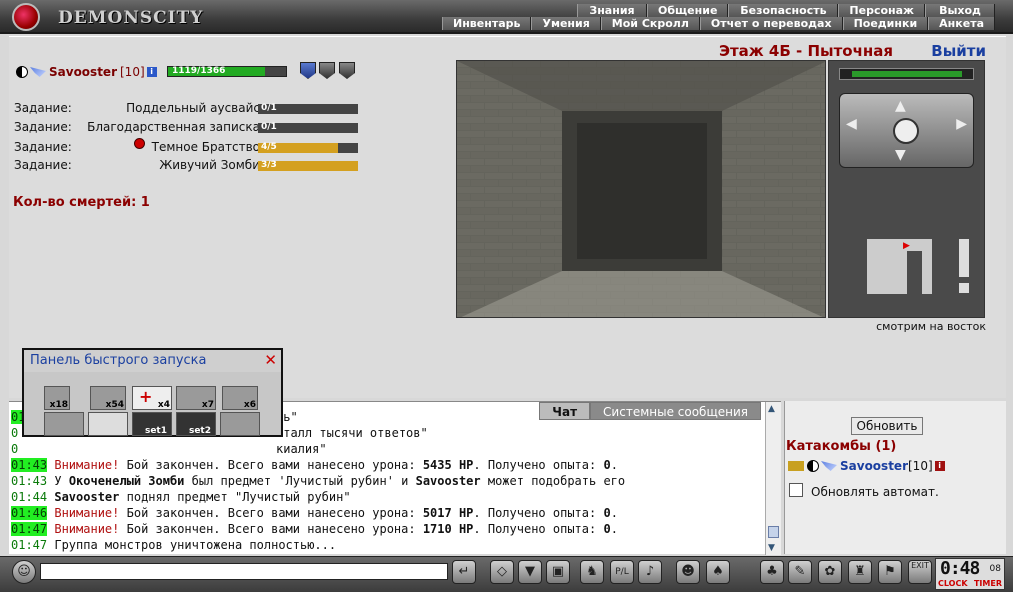  I want to click on move-forward-icon: ▲, so click(900, 106).